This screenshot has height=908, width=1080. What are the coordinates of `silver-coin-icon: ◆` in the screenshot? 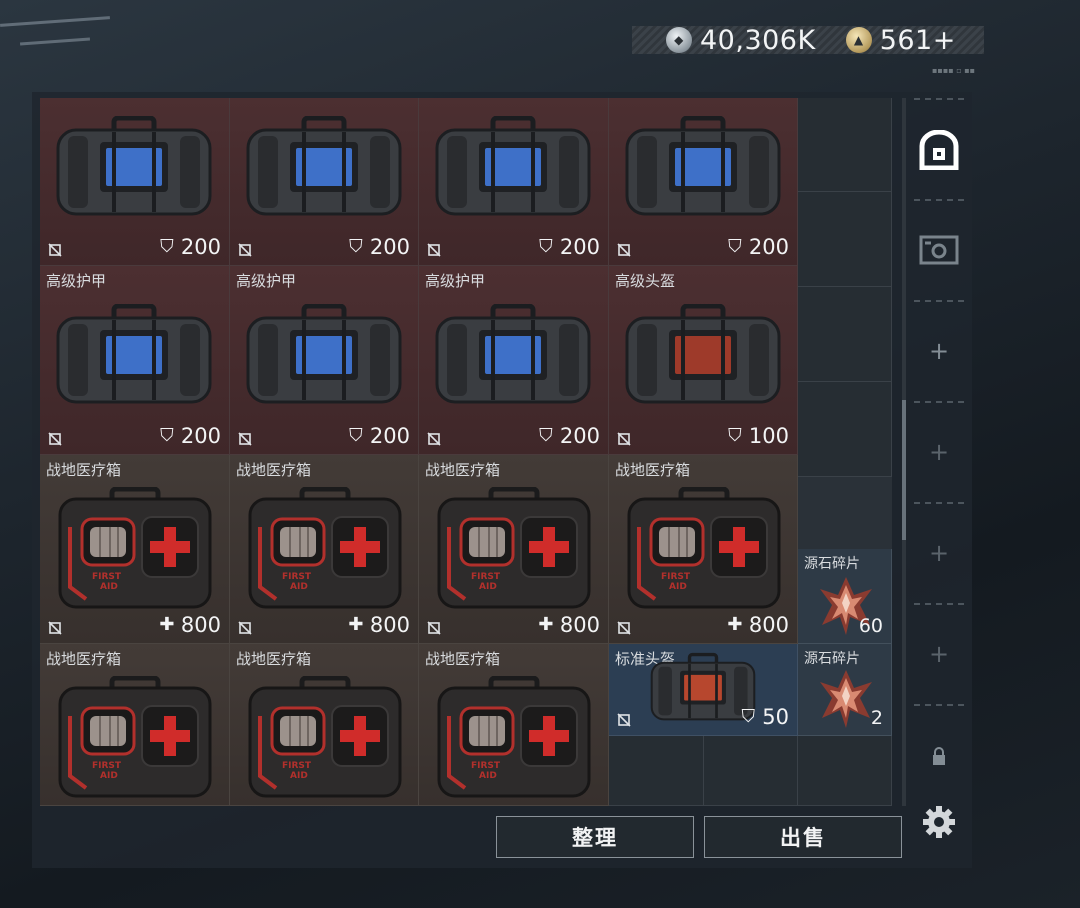 It's located at (679, 40).